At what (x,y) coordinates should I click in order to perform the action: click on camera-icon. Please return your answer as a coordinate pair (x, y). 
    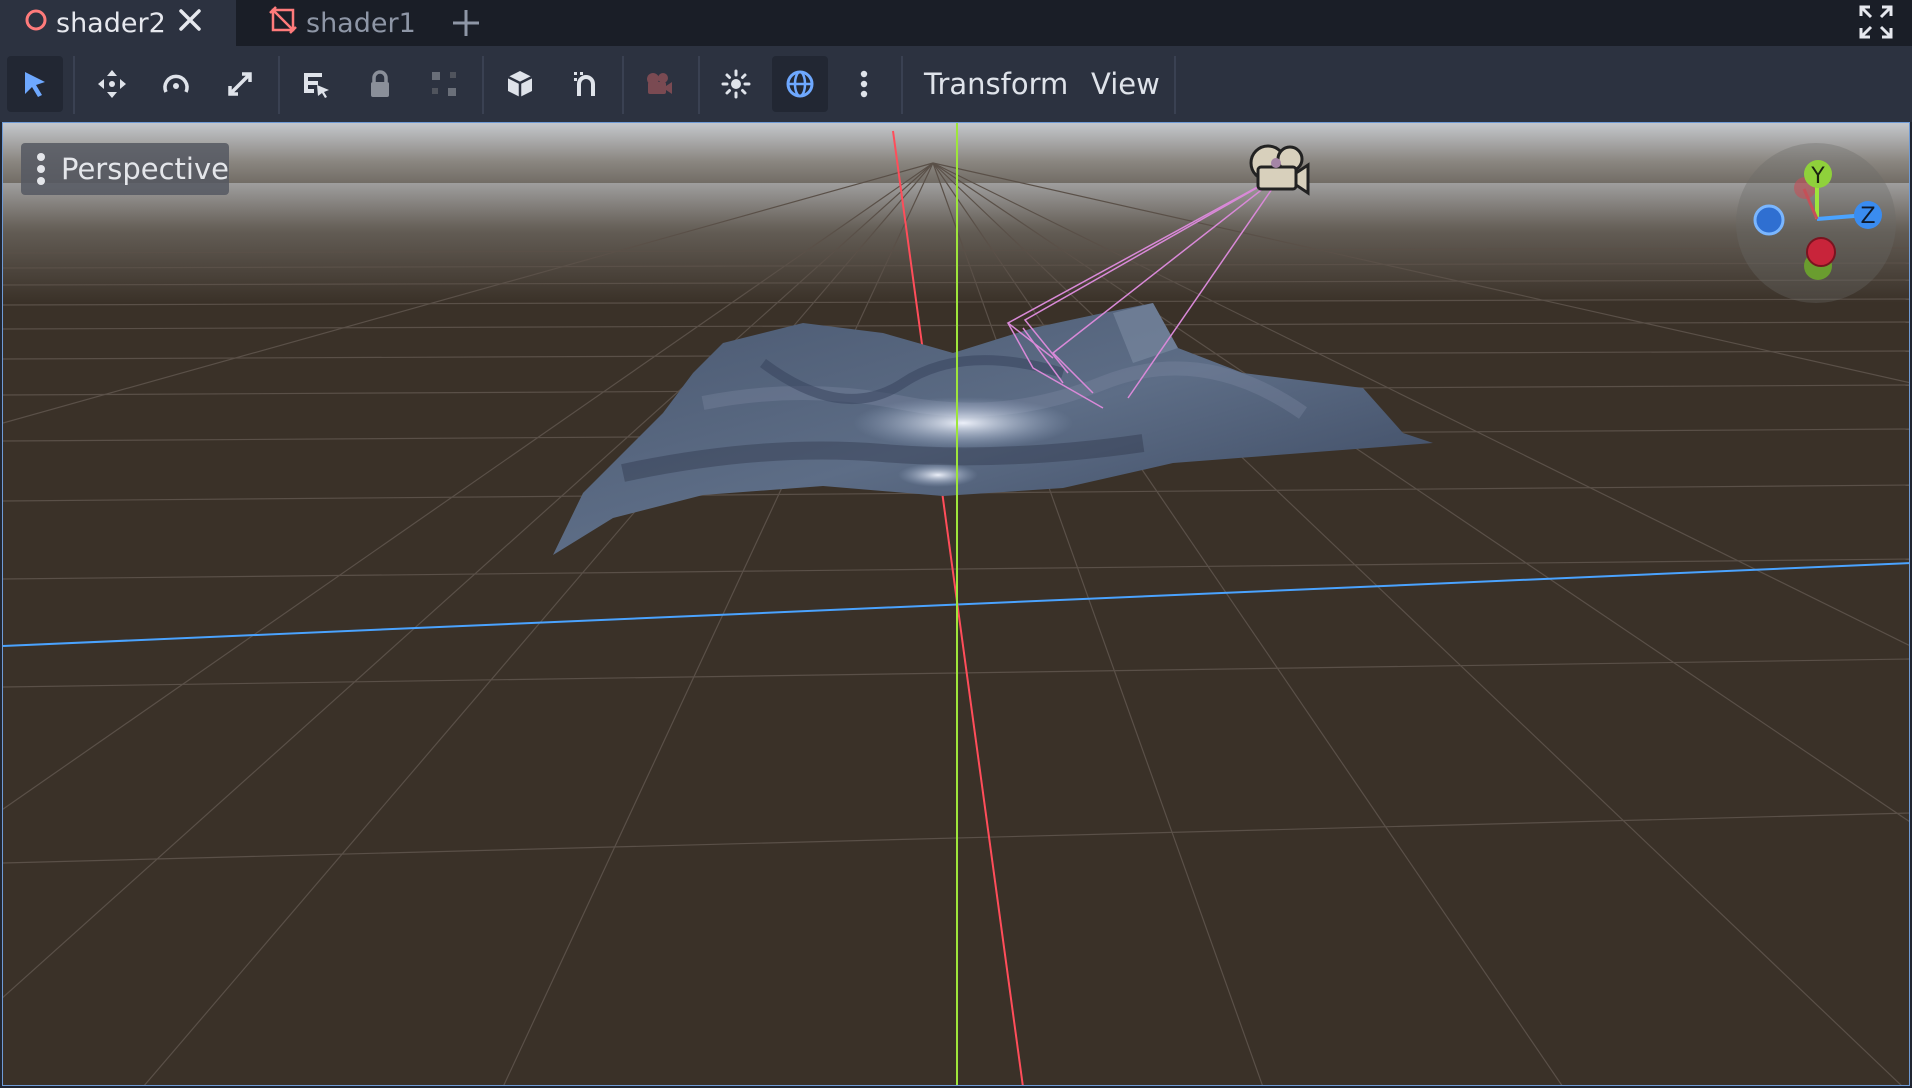
    Looking at the image, I should click on (659, 83).